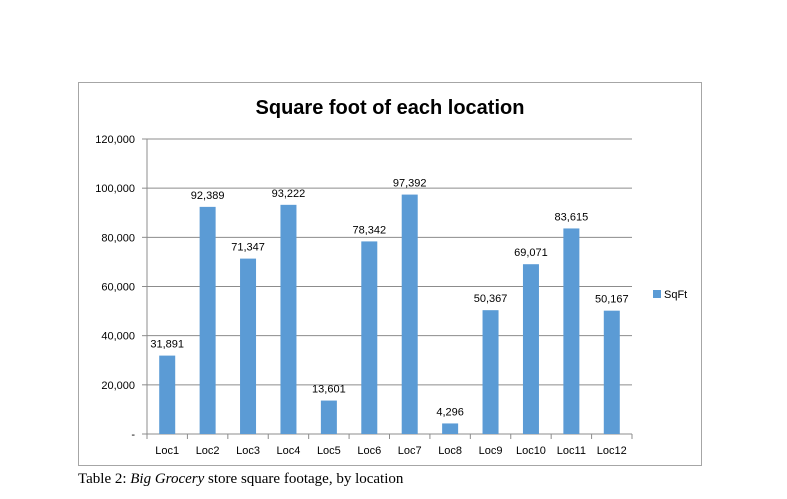  Describe the element at coordinates (248, 248) in the screenshot. I see `data-label: 71,347` at that location.